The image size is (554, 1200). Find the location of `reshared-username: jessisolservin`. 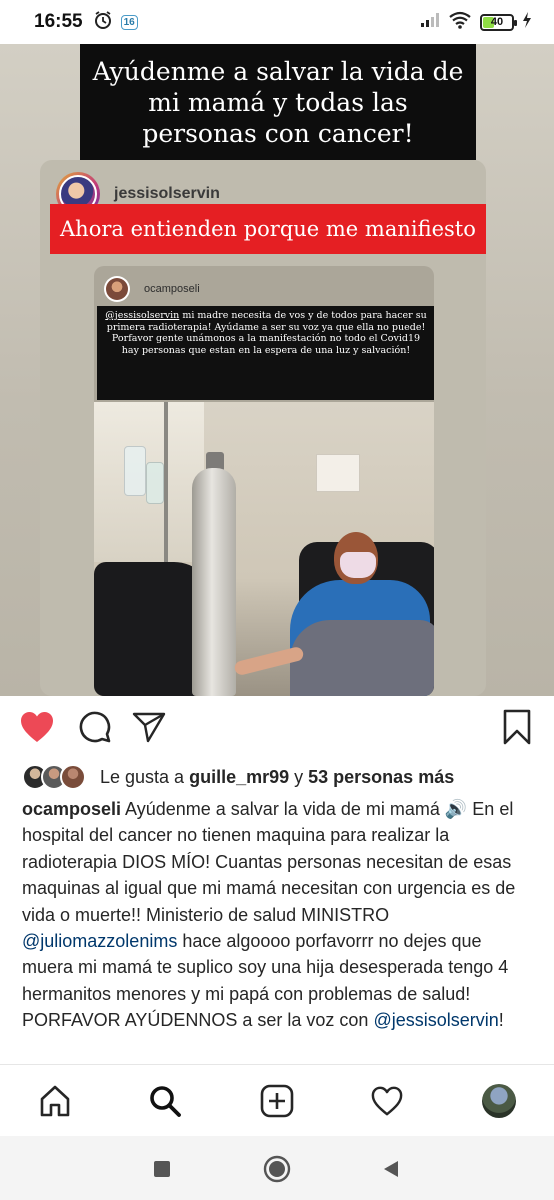

reshared-username: jessisolservin is located at coordinates (167, 193).